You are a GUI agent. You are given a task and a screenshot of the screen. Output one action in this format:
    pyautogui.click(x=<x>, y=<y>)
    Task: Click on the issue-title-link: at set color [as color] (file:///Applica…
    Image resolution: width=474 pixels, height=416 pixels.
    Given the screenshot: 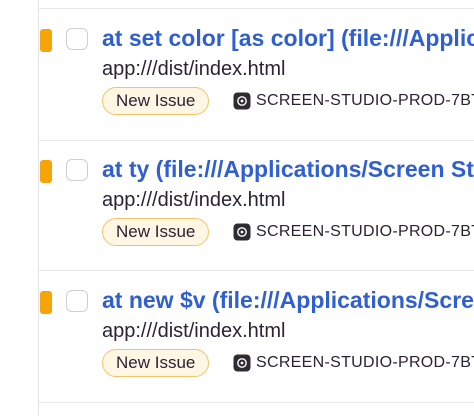 What is the action you would take?
    pyautogui.click(x=288, y=38)
    